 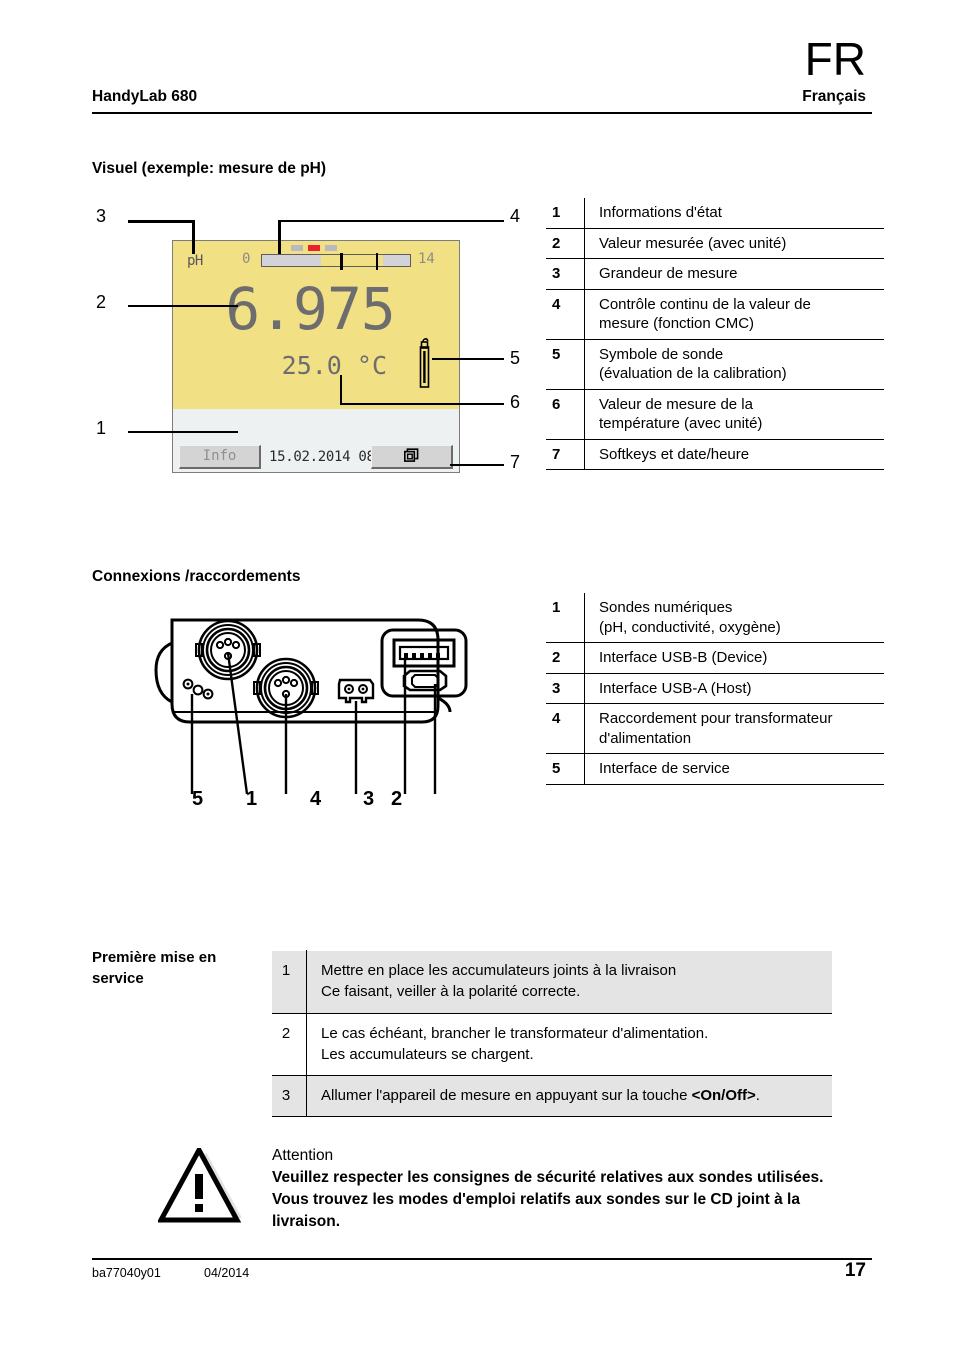 I want to click on legend-text-line1: Contrôle continu de la valeur de, so click(x=705, y=304).